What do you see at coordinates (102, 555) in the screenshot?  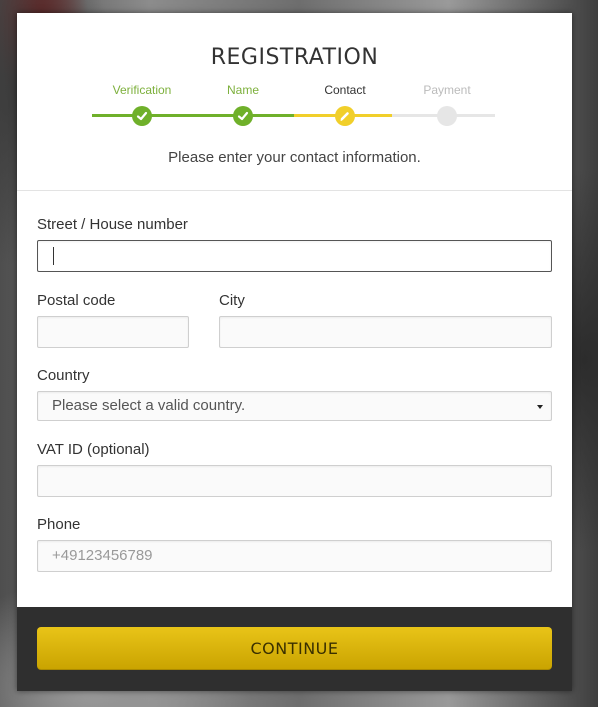 I see `phone-placeholder: +49123456789` at bounding box center [102, 555].